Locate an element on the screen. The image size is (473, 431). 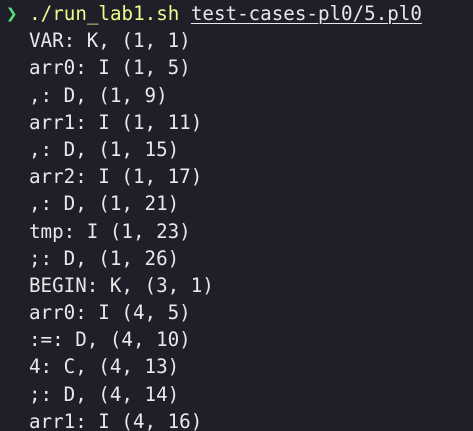
output-line: tmp: I (1, 23) is located at coordinates (110, 231).